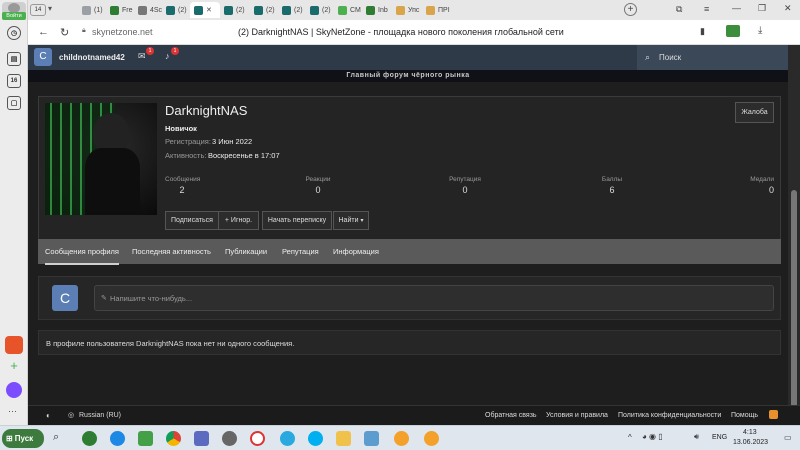 The image size is (800, 450). What do you see at coordinates (744, 415) in the screenshot?
I see `footer-link: Помощь` at bounding box center [744, 415].